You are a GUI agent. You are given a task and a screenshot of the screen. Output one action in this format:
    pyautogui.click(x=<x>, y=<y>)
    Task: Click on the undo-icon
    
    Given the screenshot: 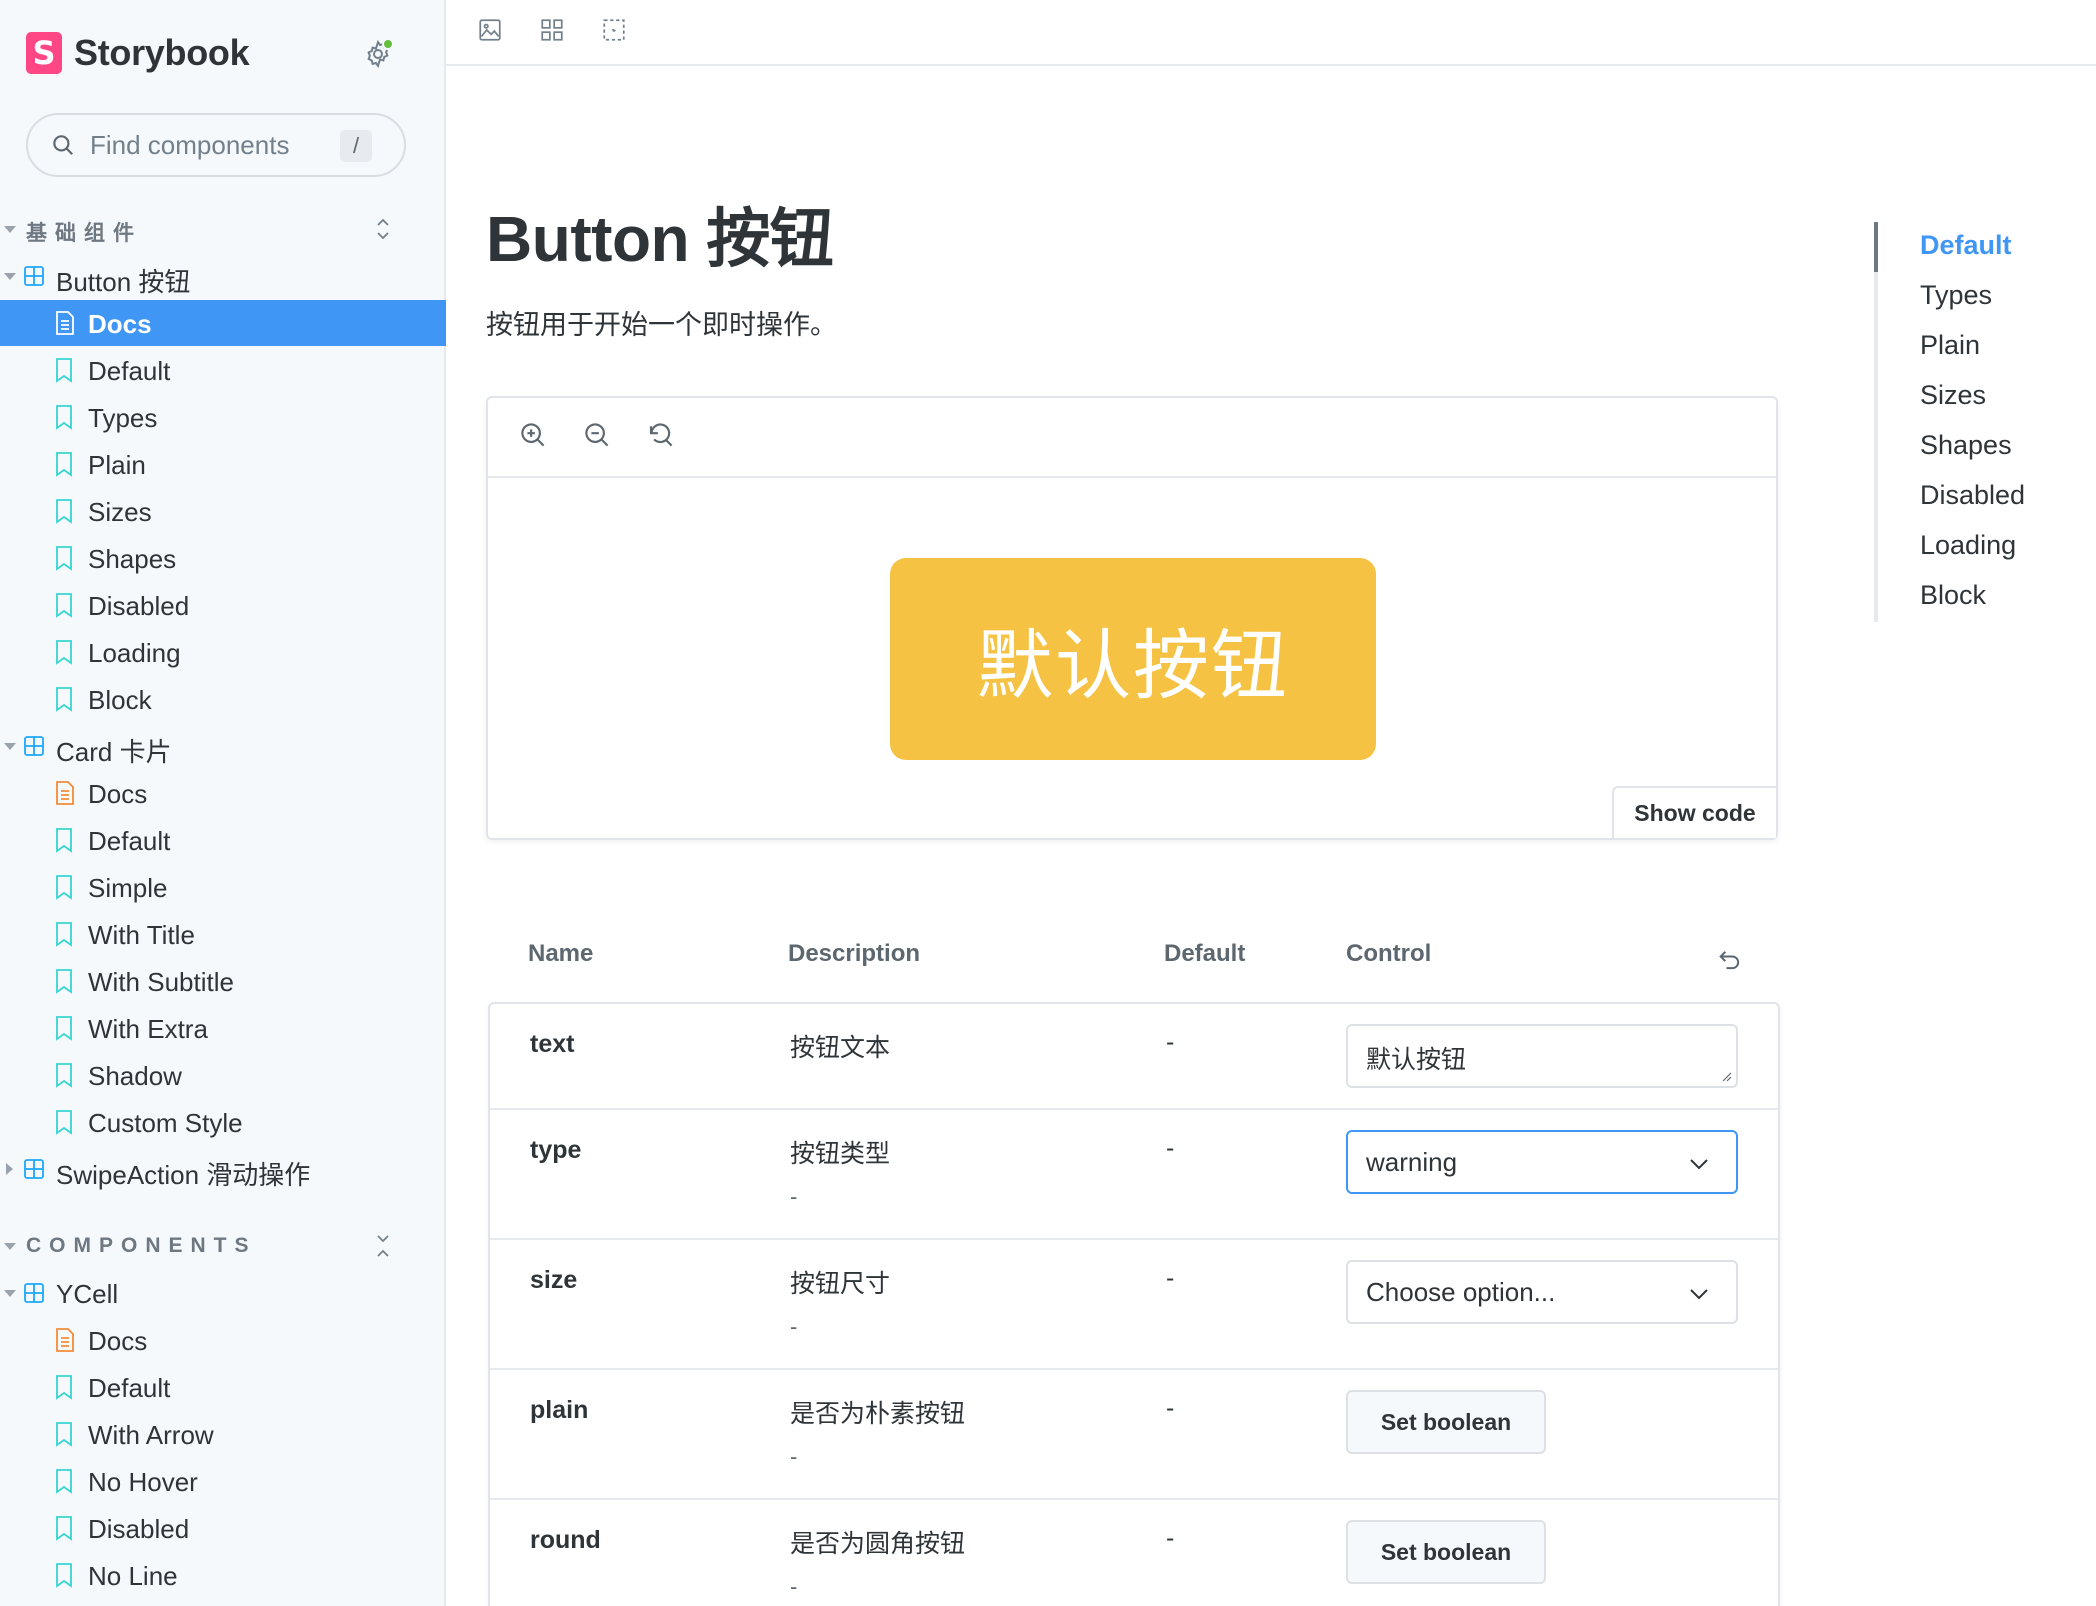 What is the action you would take?
    pyautogui.click(x=1729, y=960)
    